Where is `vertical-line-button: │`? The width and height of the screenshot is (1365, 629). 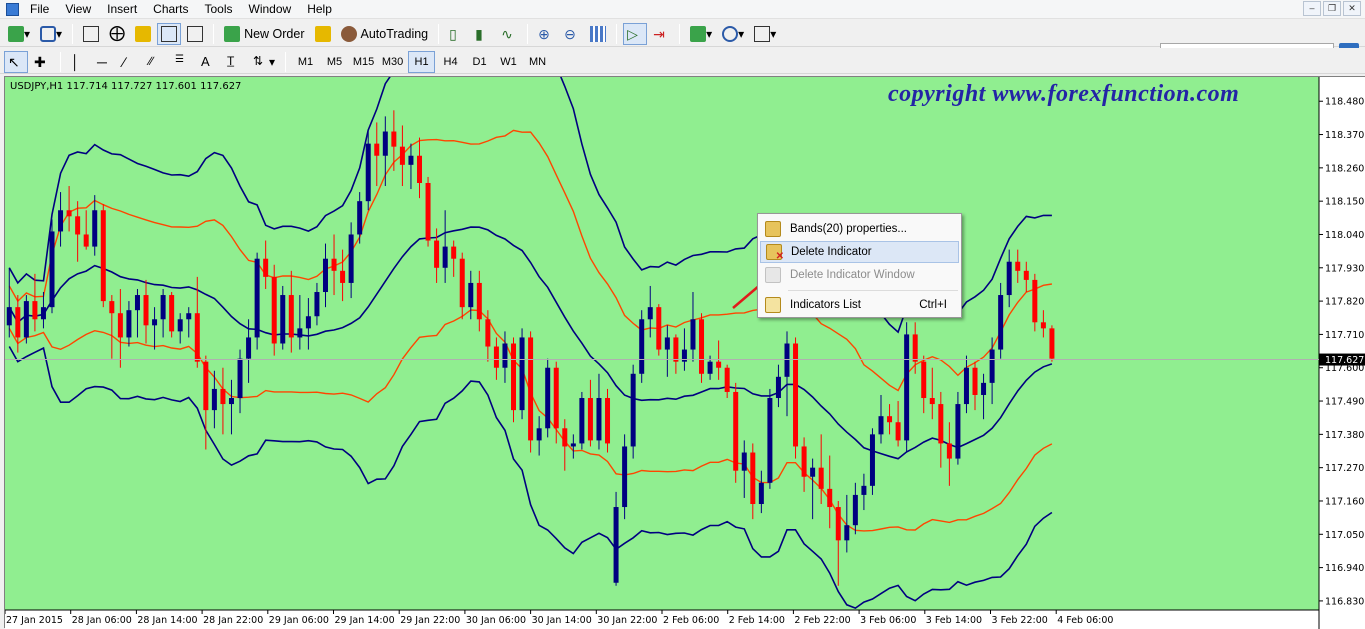
vertical-line-button: │ is located at coordinates (79, 62).